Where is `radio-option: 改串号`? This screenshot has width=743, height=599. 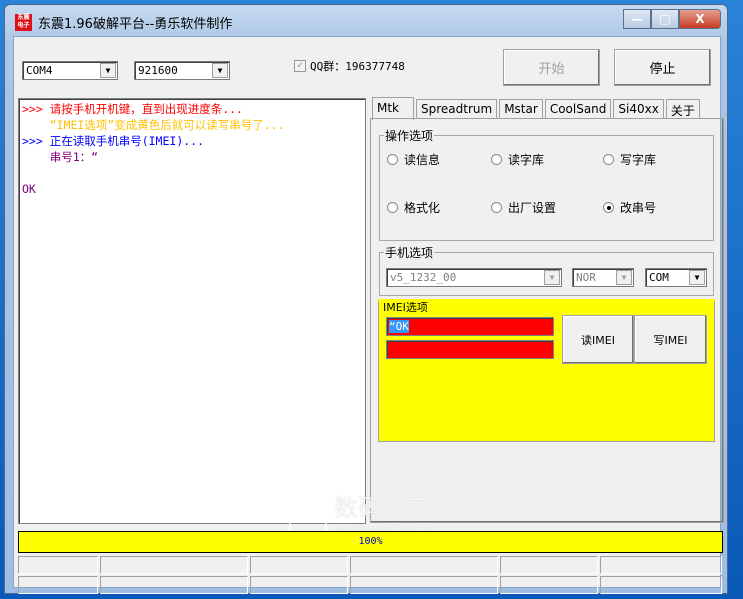 radio-option: 改串号 is located at coordinates (629, 207).